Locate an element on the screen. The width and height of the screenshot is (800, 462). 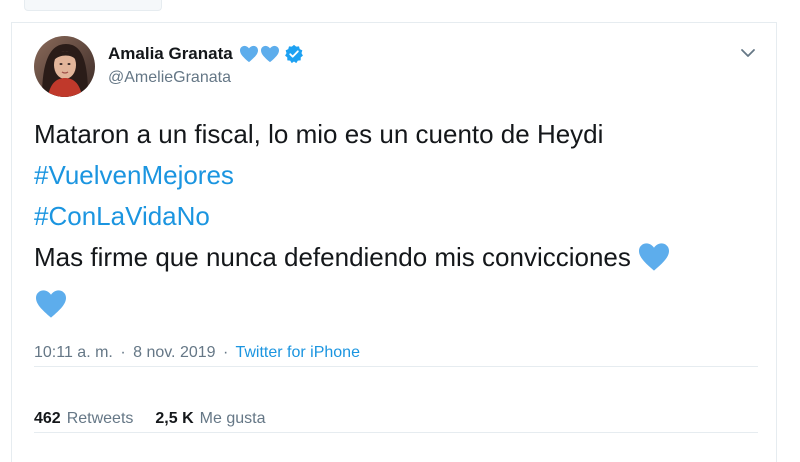
retweets-label: Retweets is located at coordinates (100, 418).